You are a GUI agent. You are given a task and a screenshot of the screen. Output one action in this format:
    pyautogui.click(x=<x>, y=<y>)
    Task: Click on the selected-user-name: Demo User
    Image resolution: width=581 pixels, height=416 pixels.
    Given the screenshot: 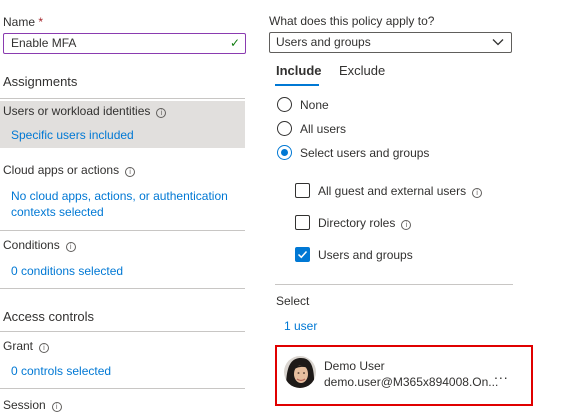 What is the action you would take?
    pyautogui.click(x=354, y=366)
    